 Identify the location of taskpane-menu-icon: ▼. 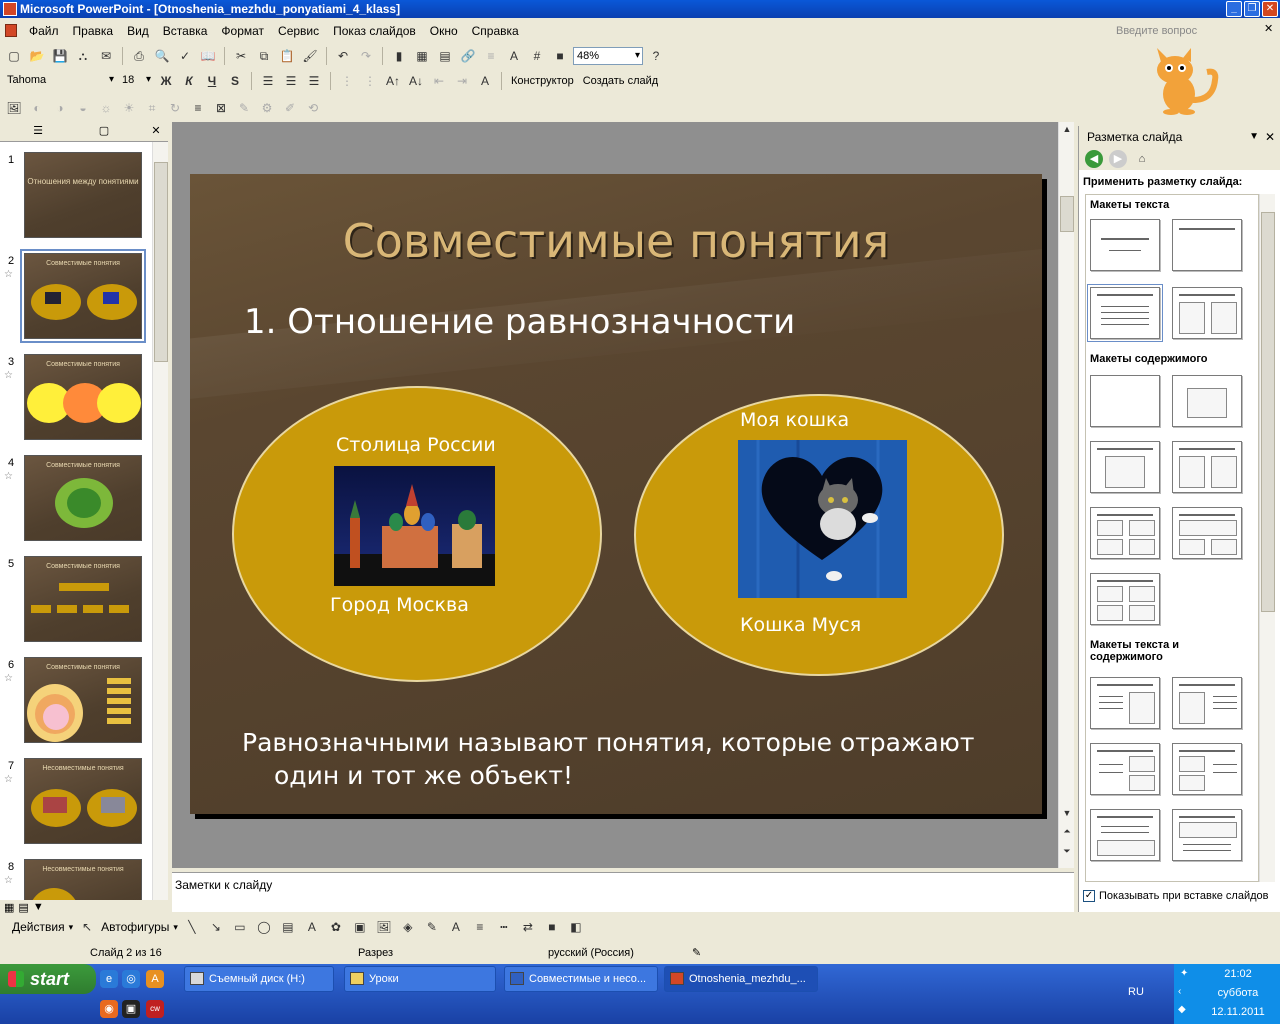
(1254, 137).